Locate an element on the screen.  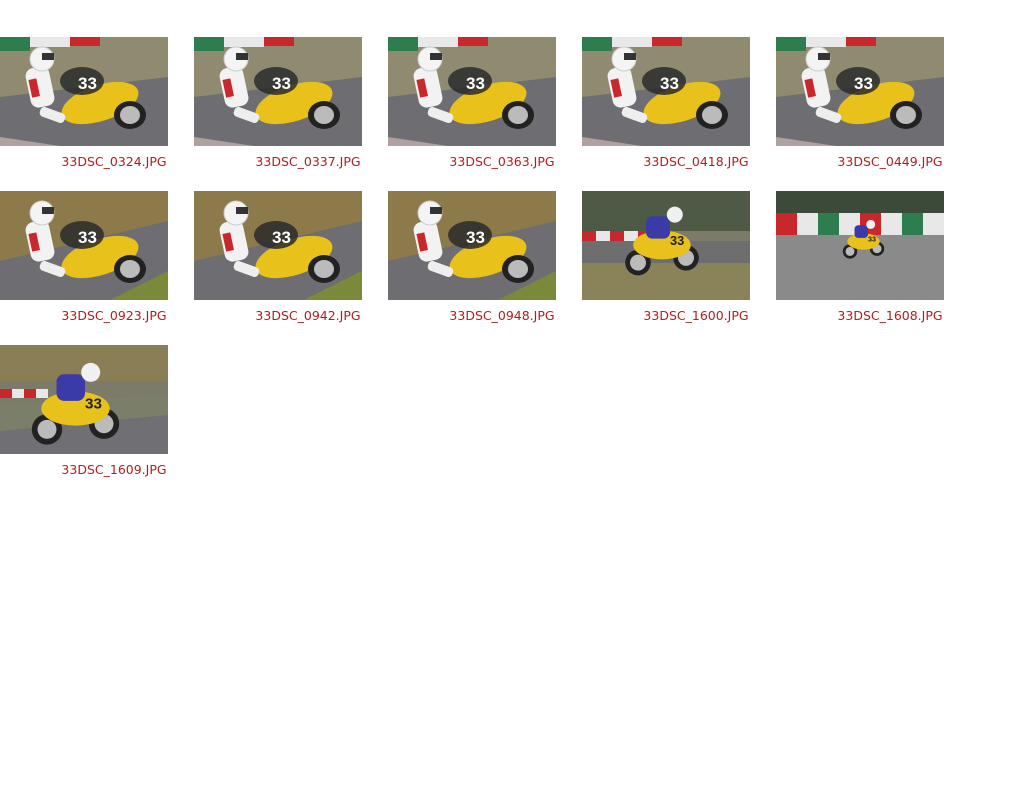
photo-filename-link: 33DSC_1600.JPG is located at coordinates (696, 315).